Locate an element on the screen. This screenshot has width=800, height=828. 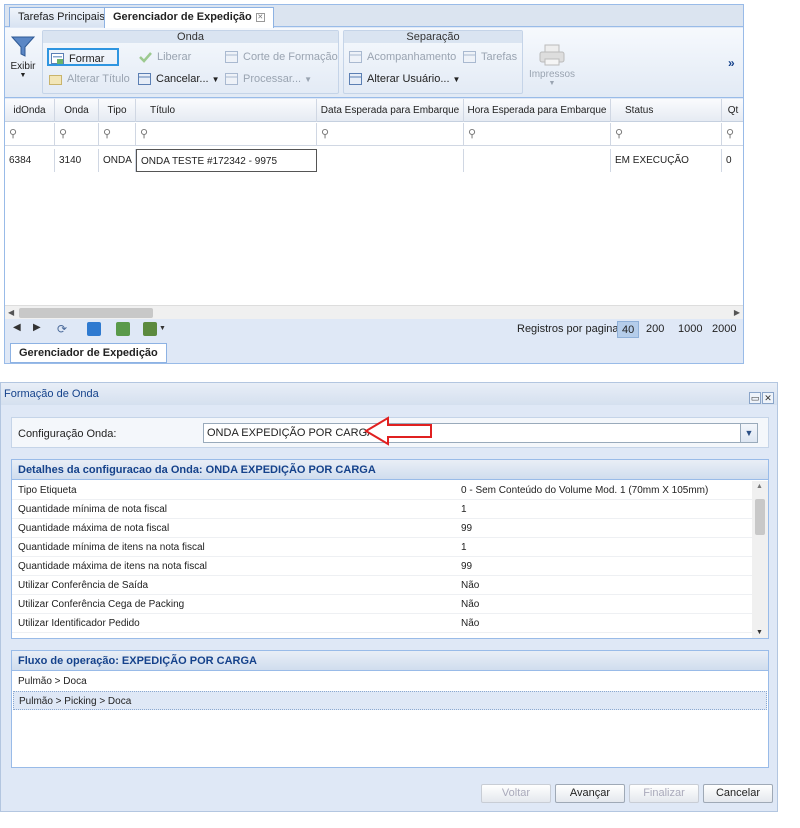
vertical-scrollbar: ▲ ▼ is located at coordinates (760, 559).